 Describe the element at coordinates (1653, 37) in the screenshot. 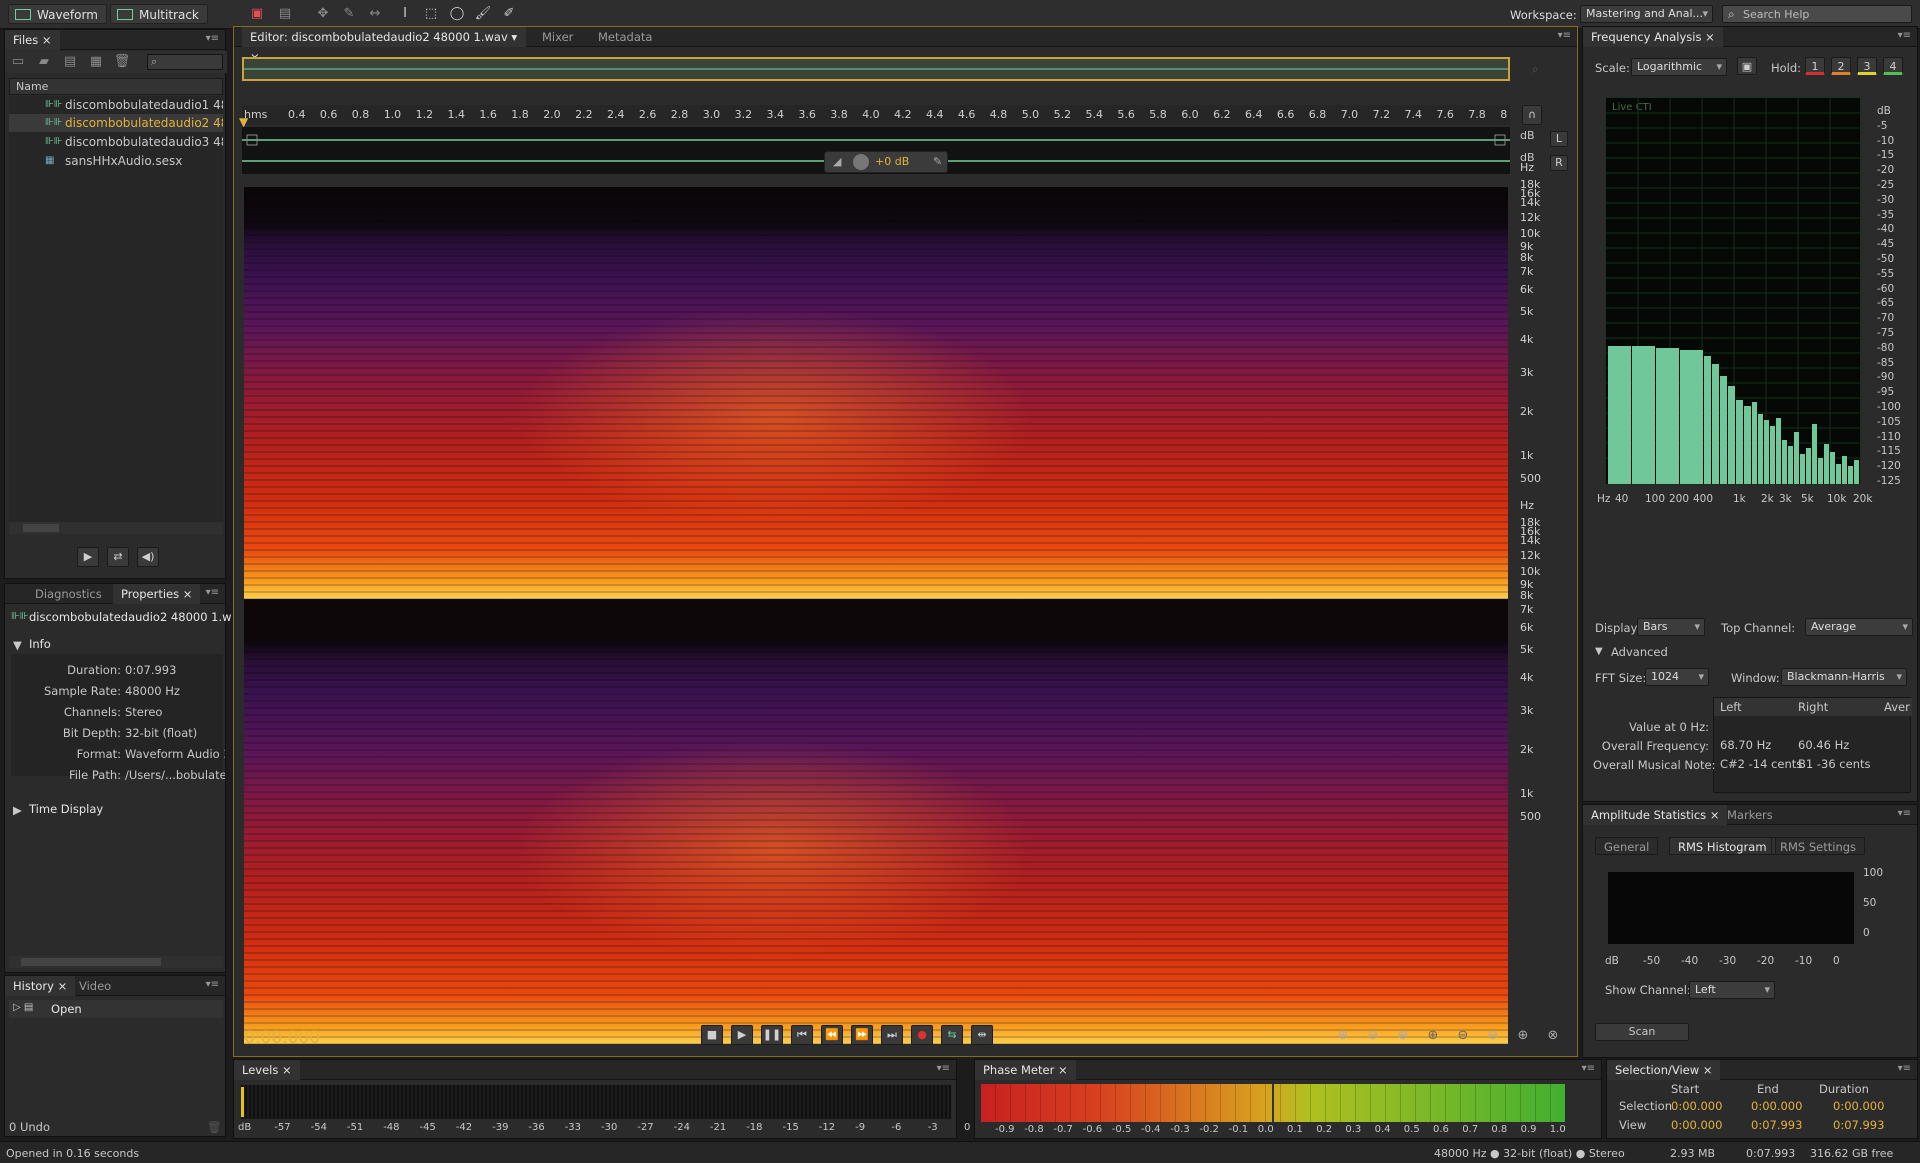

I see `tab-frequency-analysis: Frequency Analysis ×` at that location.